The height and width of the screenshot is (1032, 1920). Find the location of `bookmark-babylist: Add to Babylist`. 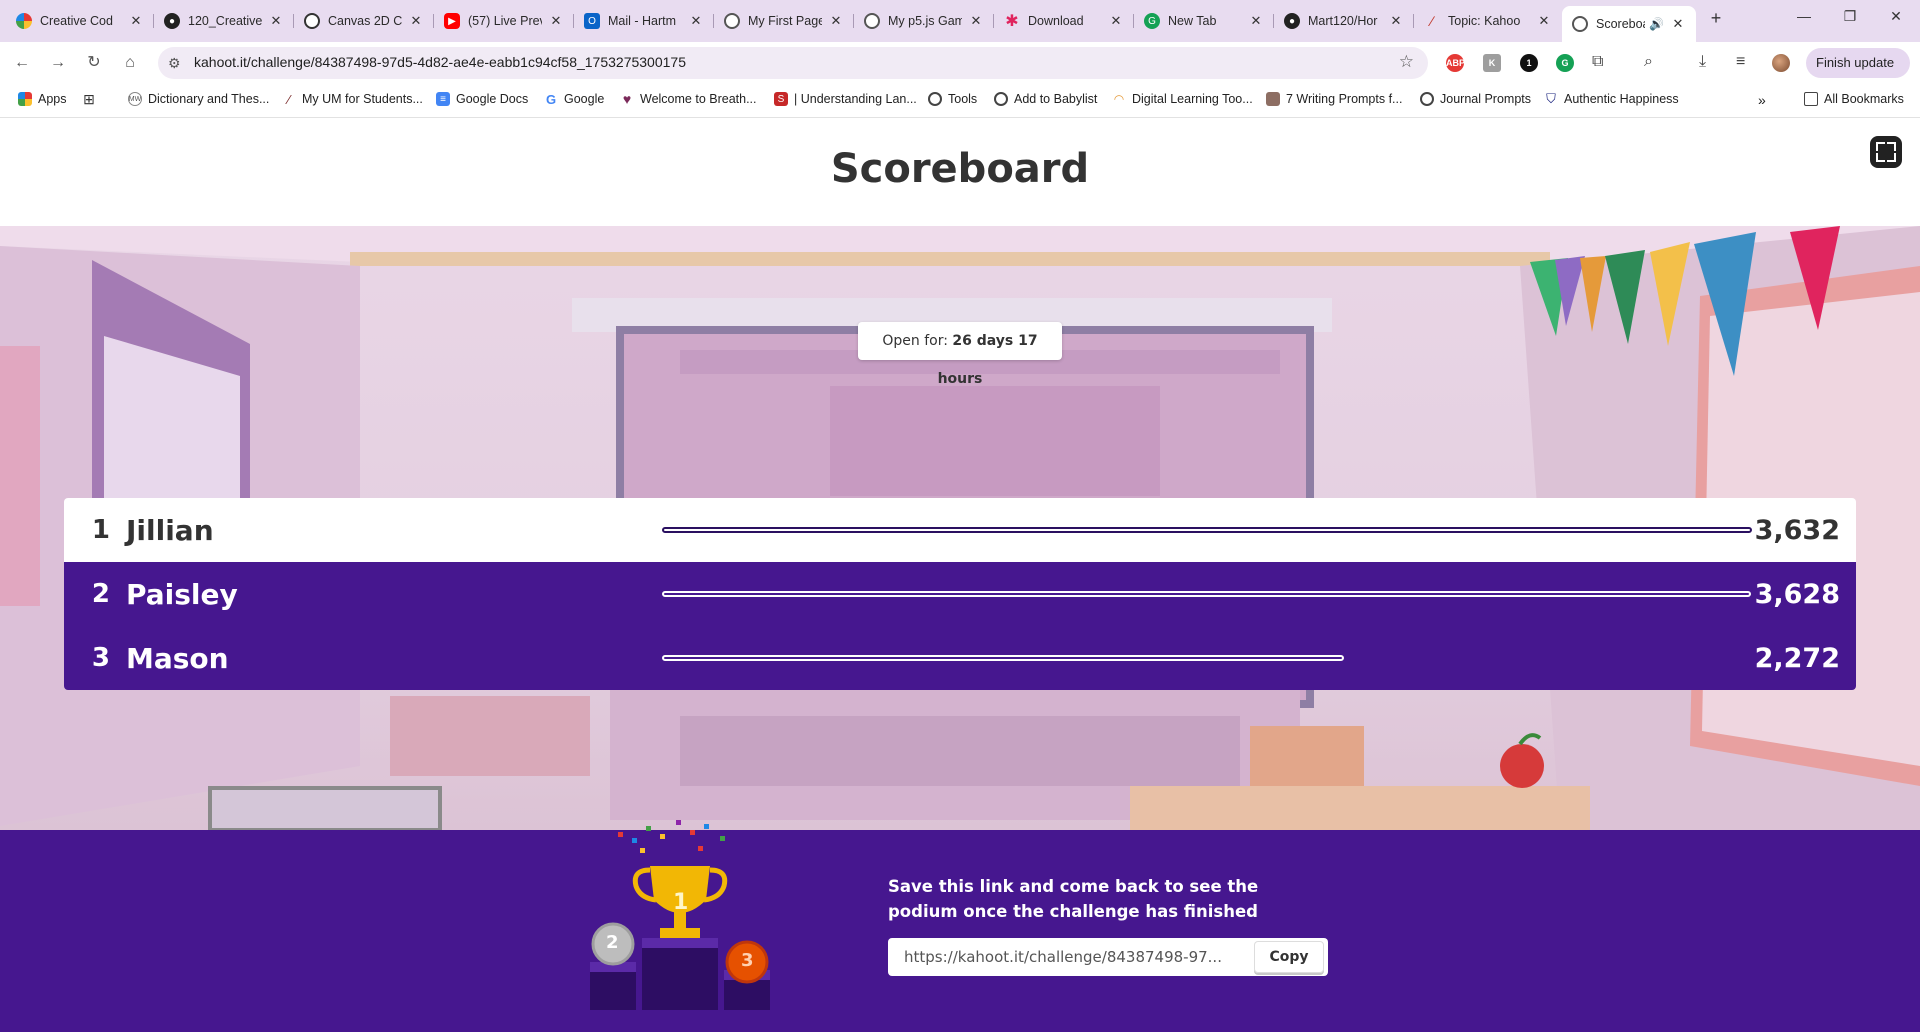

bookmark-babylist: Add to Babylist is located at coordinates (1045, 99).